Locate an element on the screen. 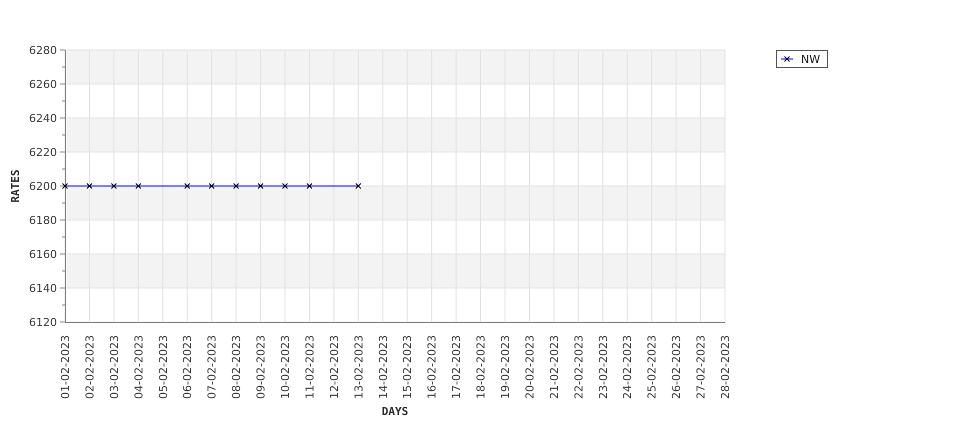 The height and width of the screenshot is (429, 975). x-tick-label: 04-02-2023 is located at coordinates (139, 367).